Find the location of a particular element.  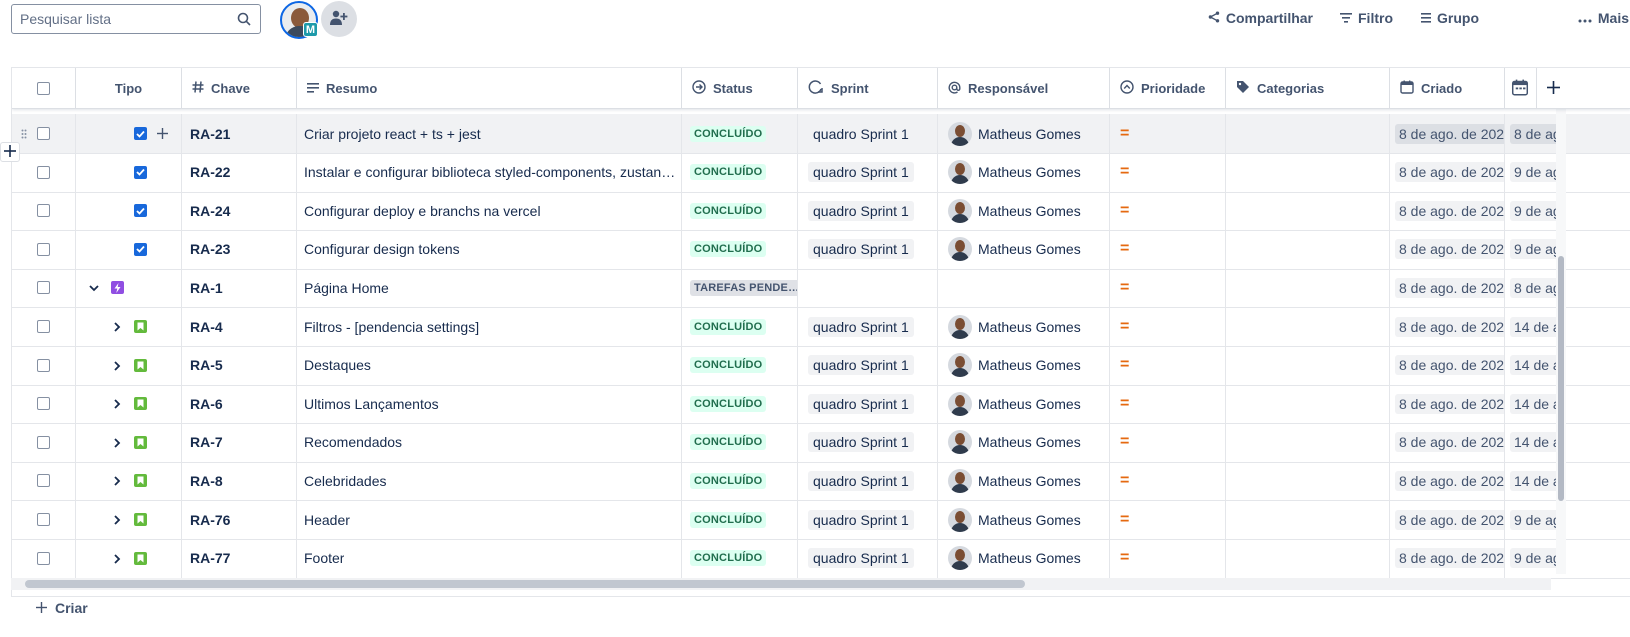

share-button: Compartilhar is located at coordinates (1260, 18).